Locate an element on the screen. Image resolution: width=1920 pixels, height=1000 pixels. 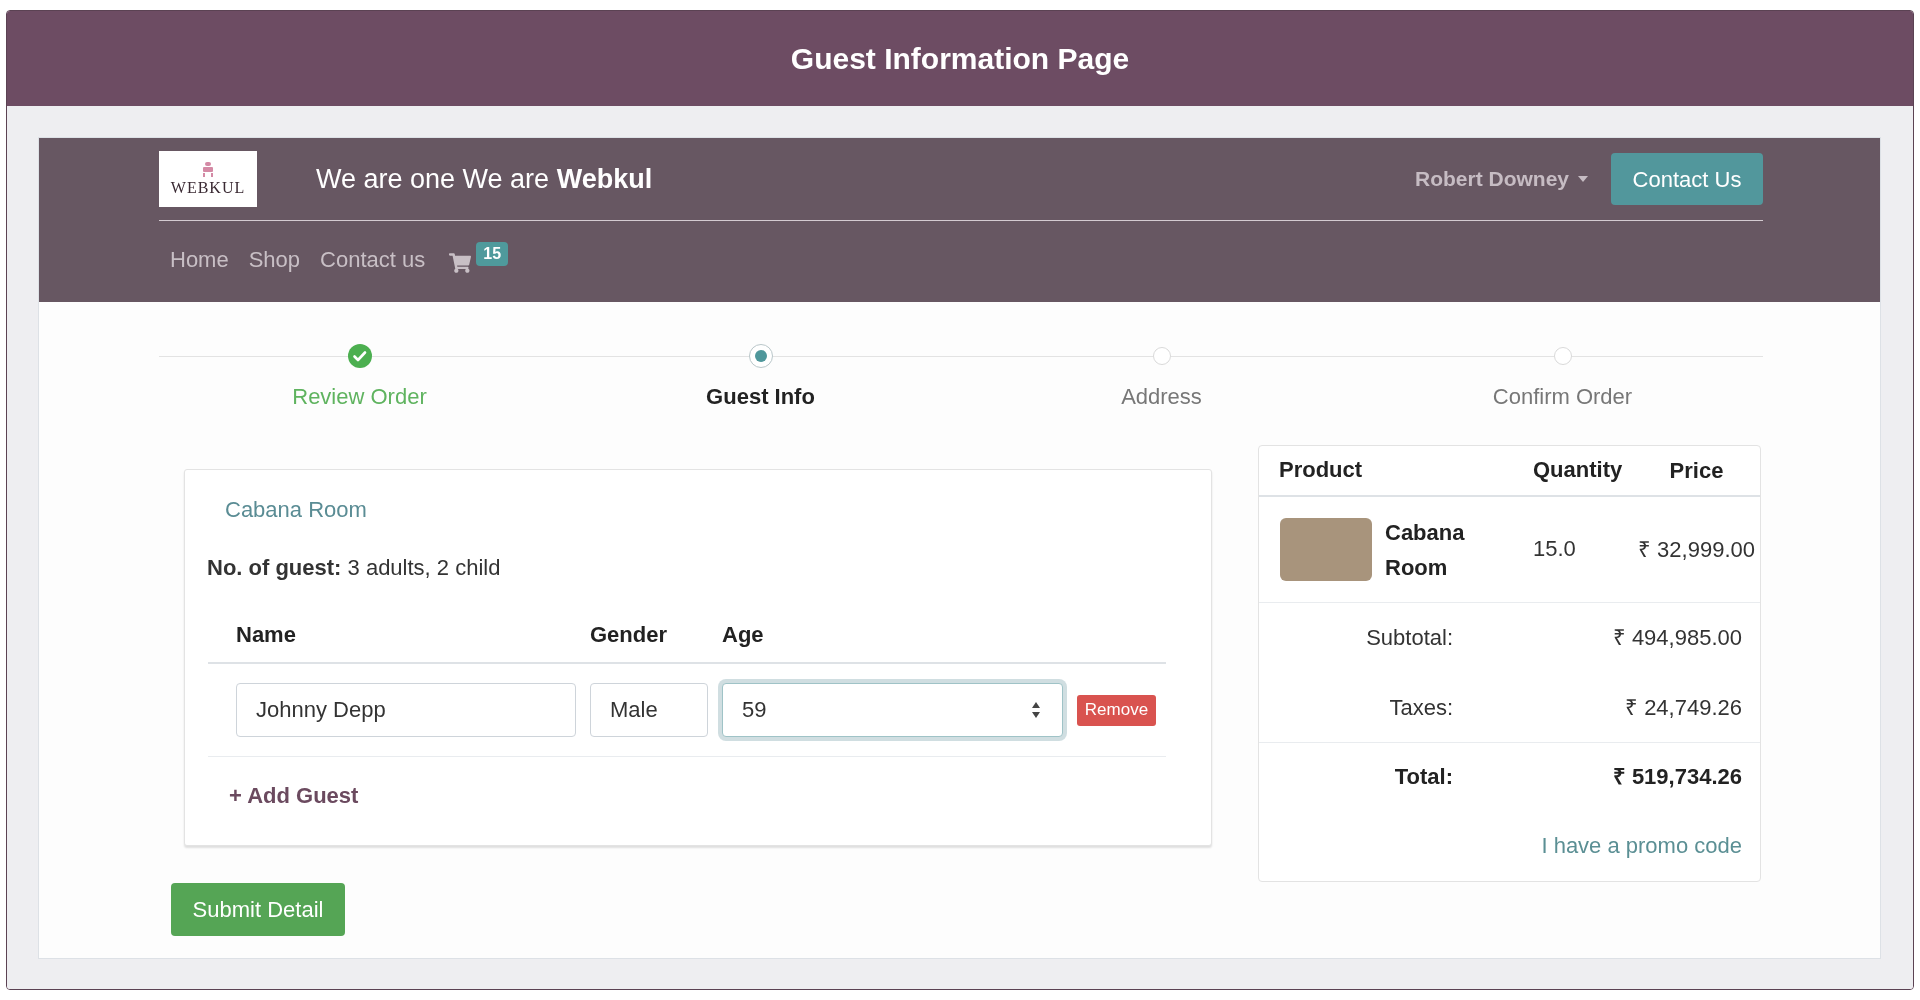
remove-button: Remove is located at coordinates (1116, 710).